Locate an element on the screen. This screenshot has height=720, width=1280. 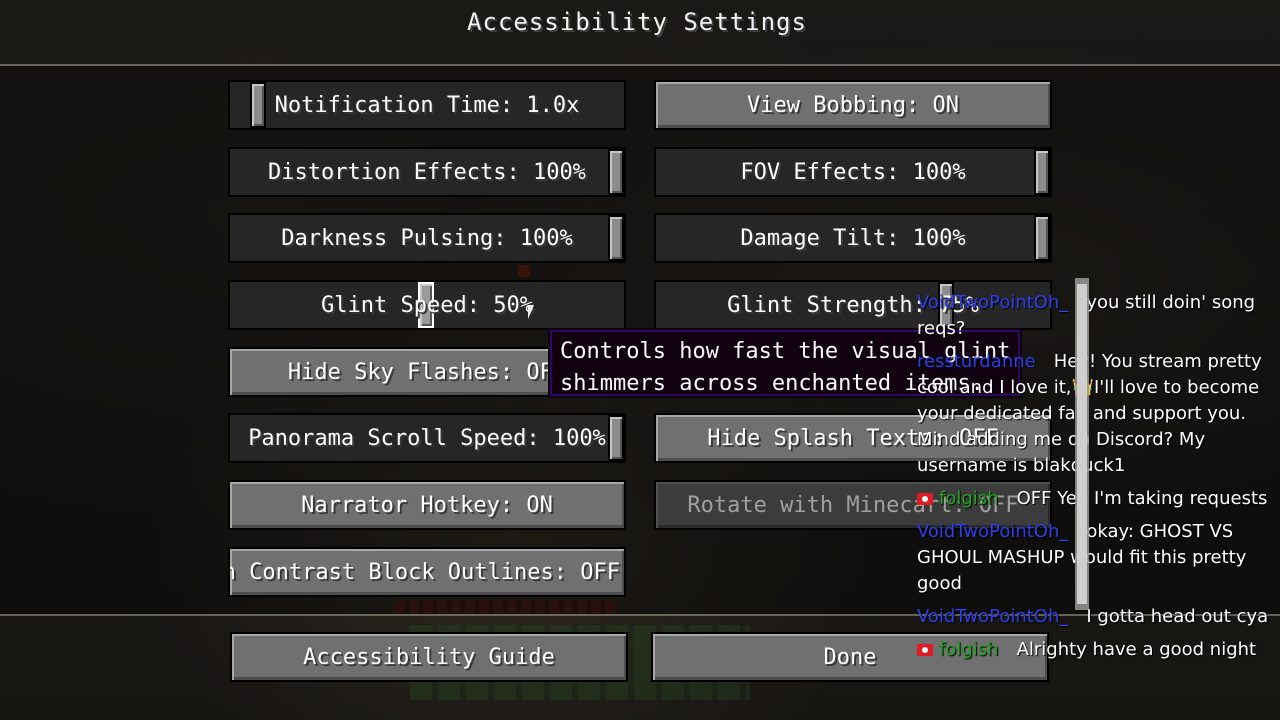
chat-message: VoidTwoPointOh_ I gotta head out cya is located at coordinates (1098, 617).